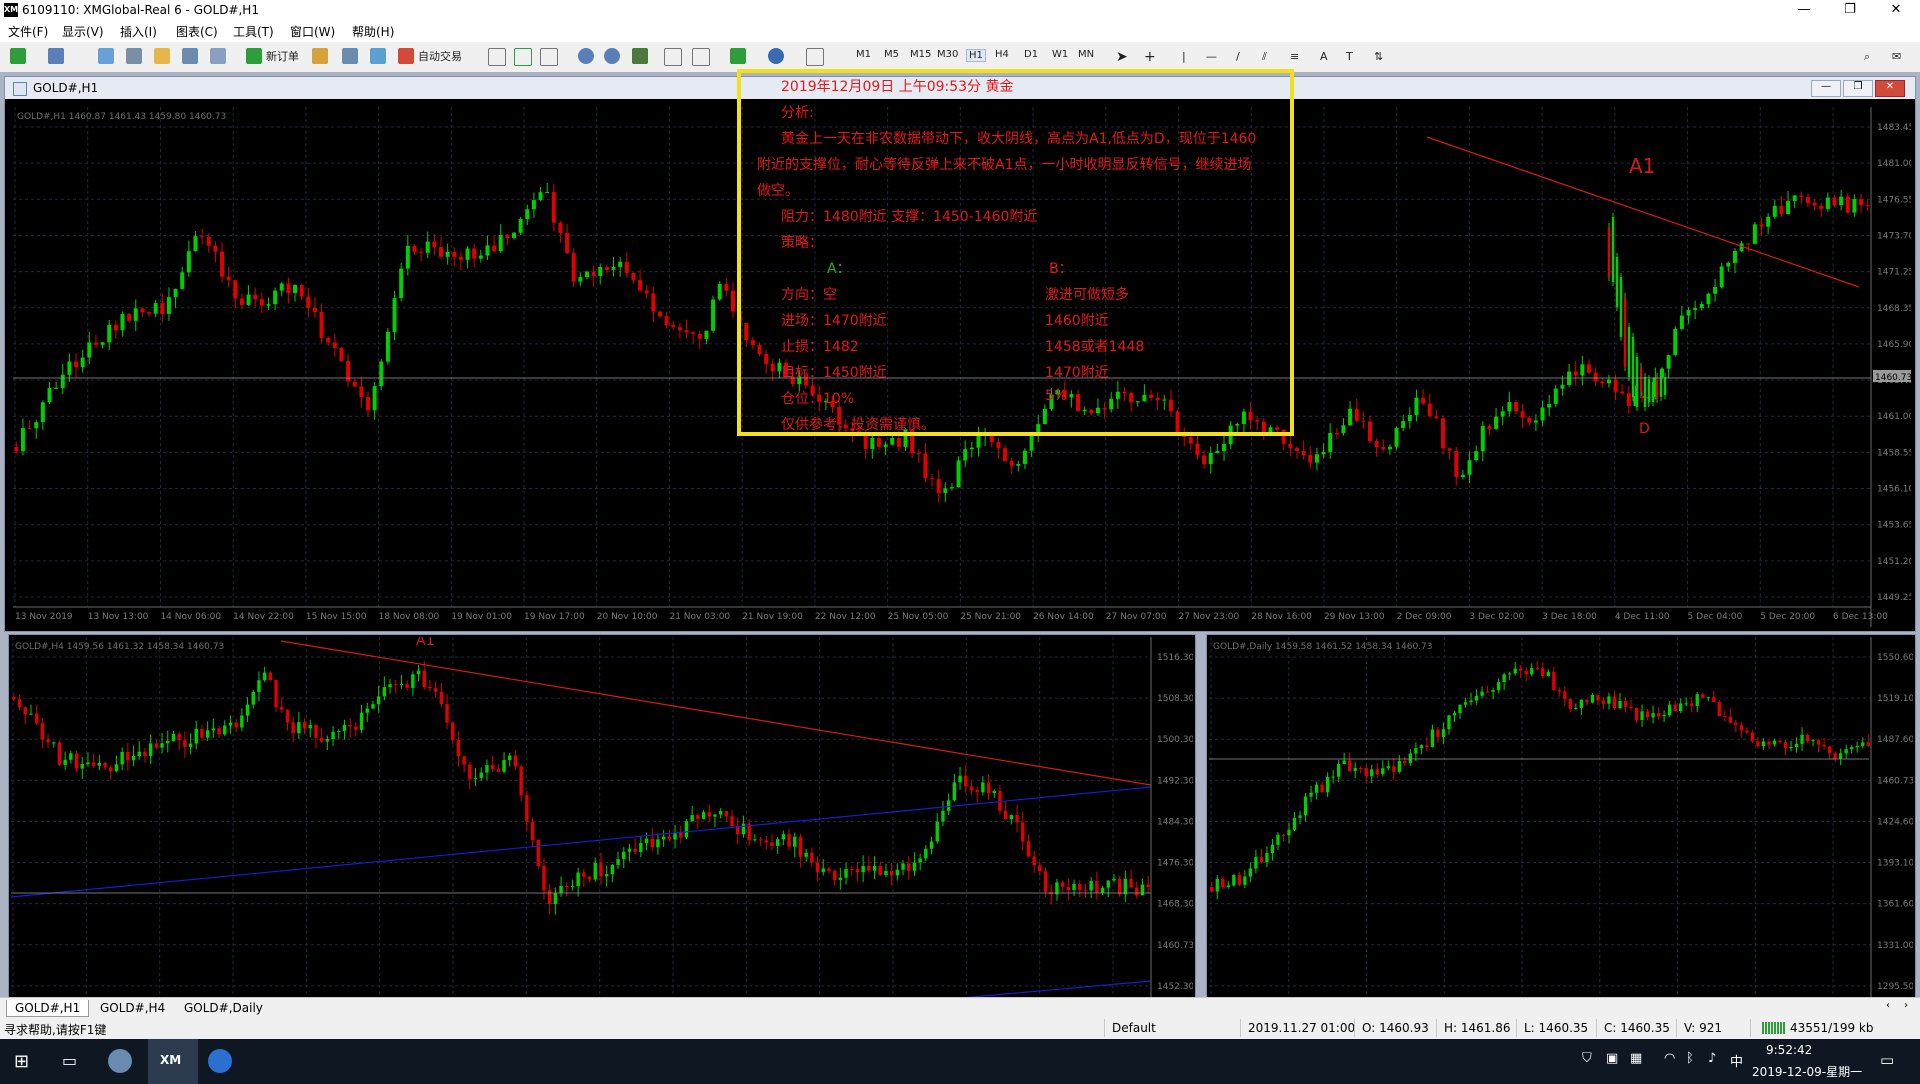  I want to click on chart-shift-icon, so click(701, 57).